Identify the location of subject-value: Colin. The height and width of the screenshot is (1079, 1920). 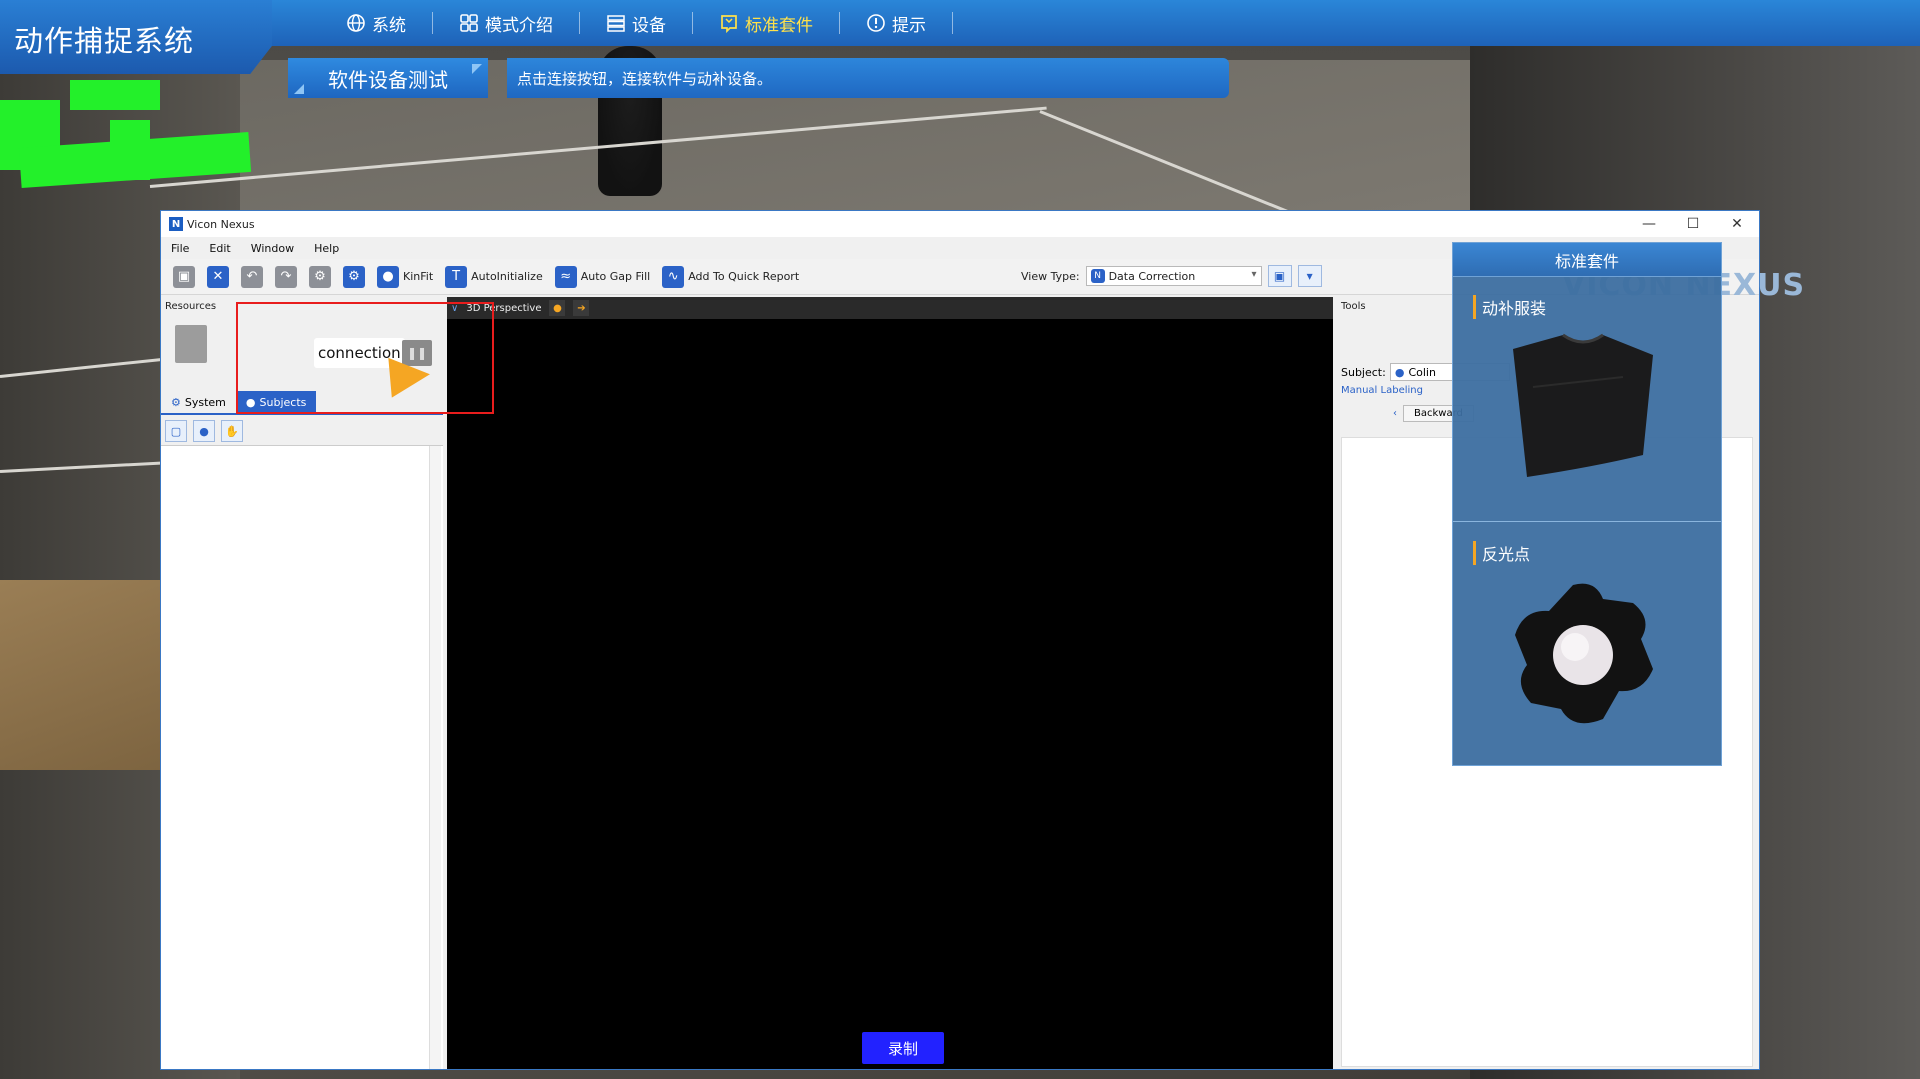
(1422, 372).